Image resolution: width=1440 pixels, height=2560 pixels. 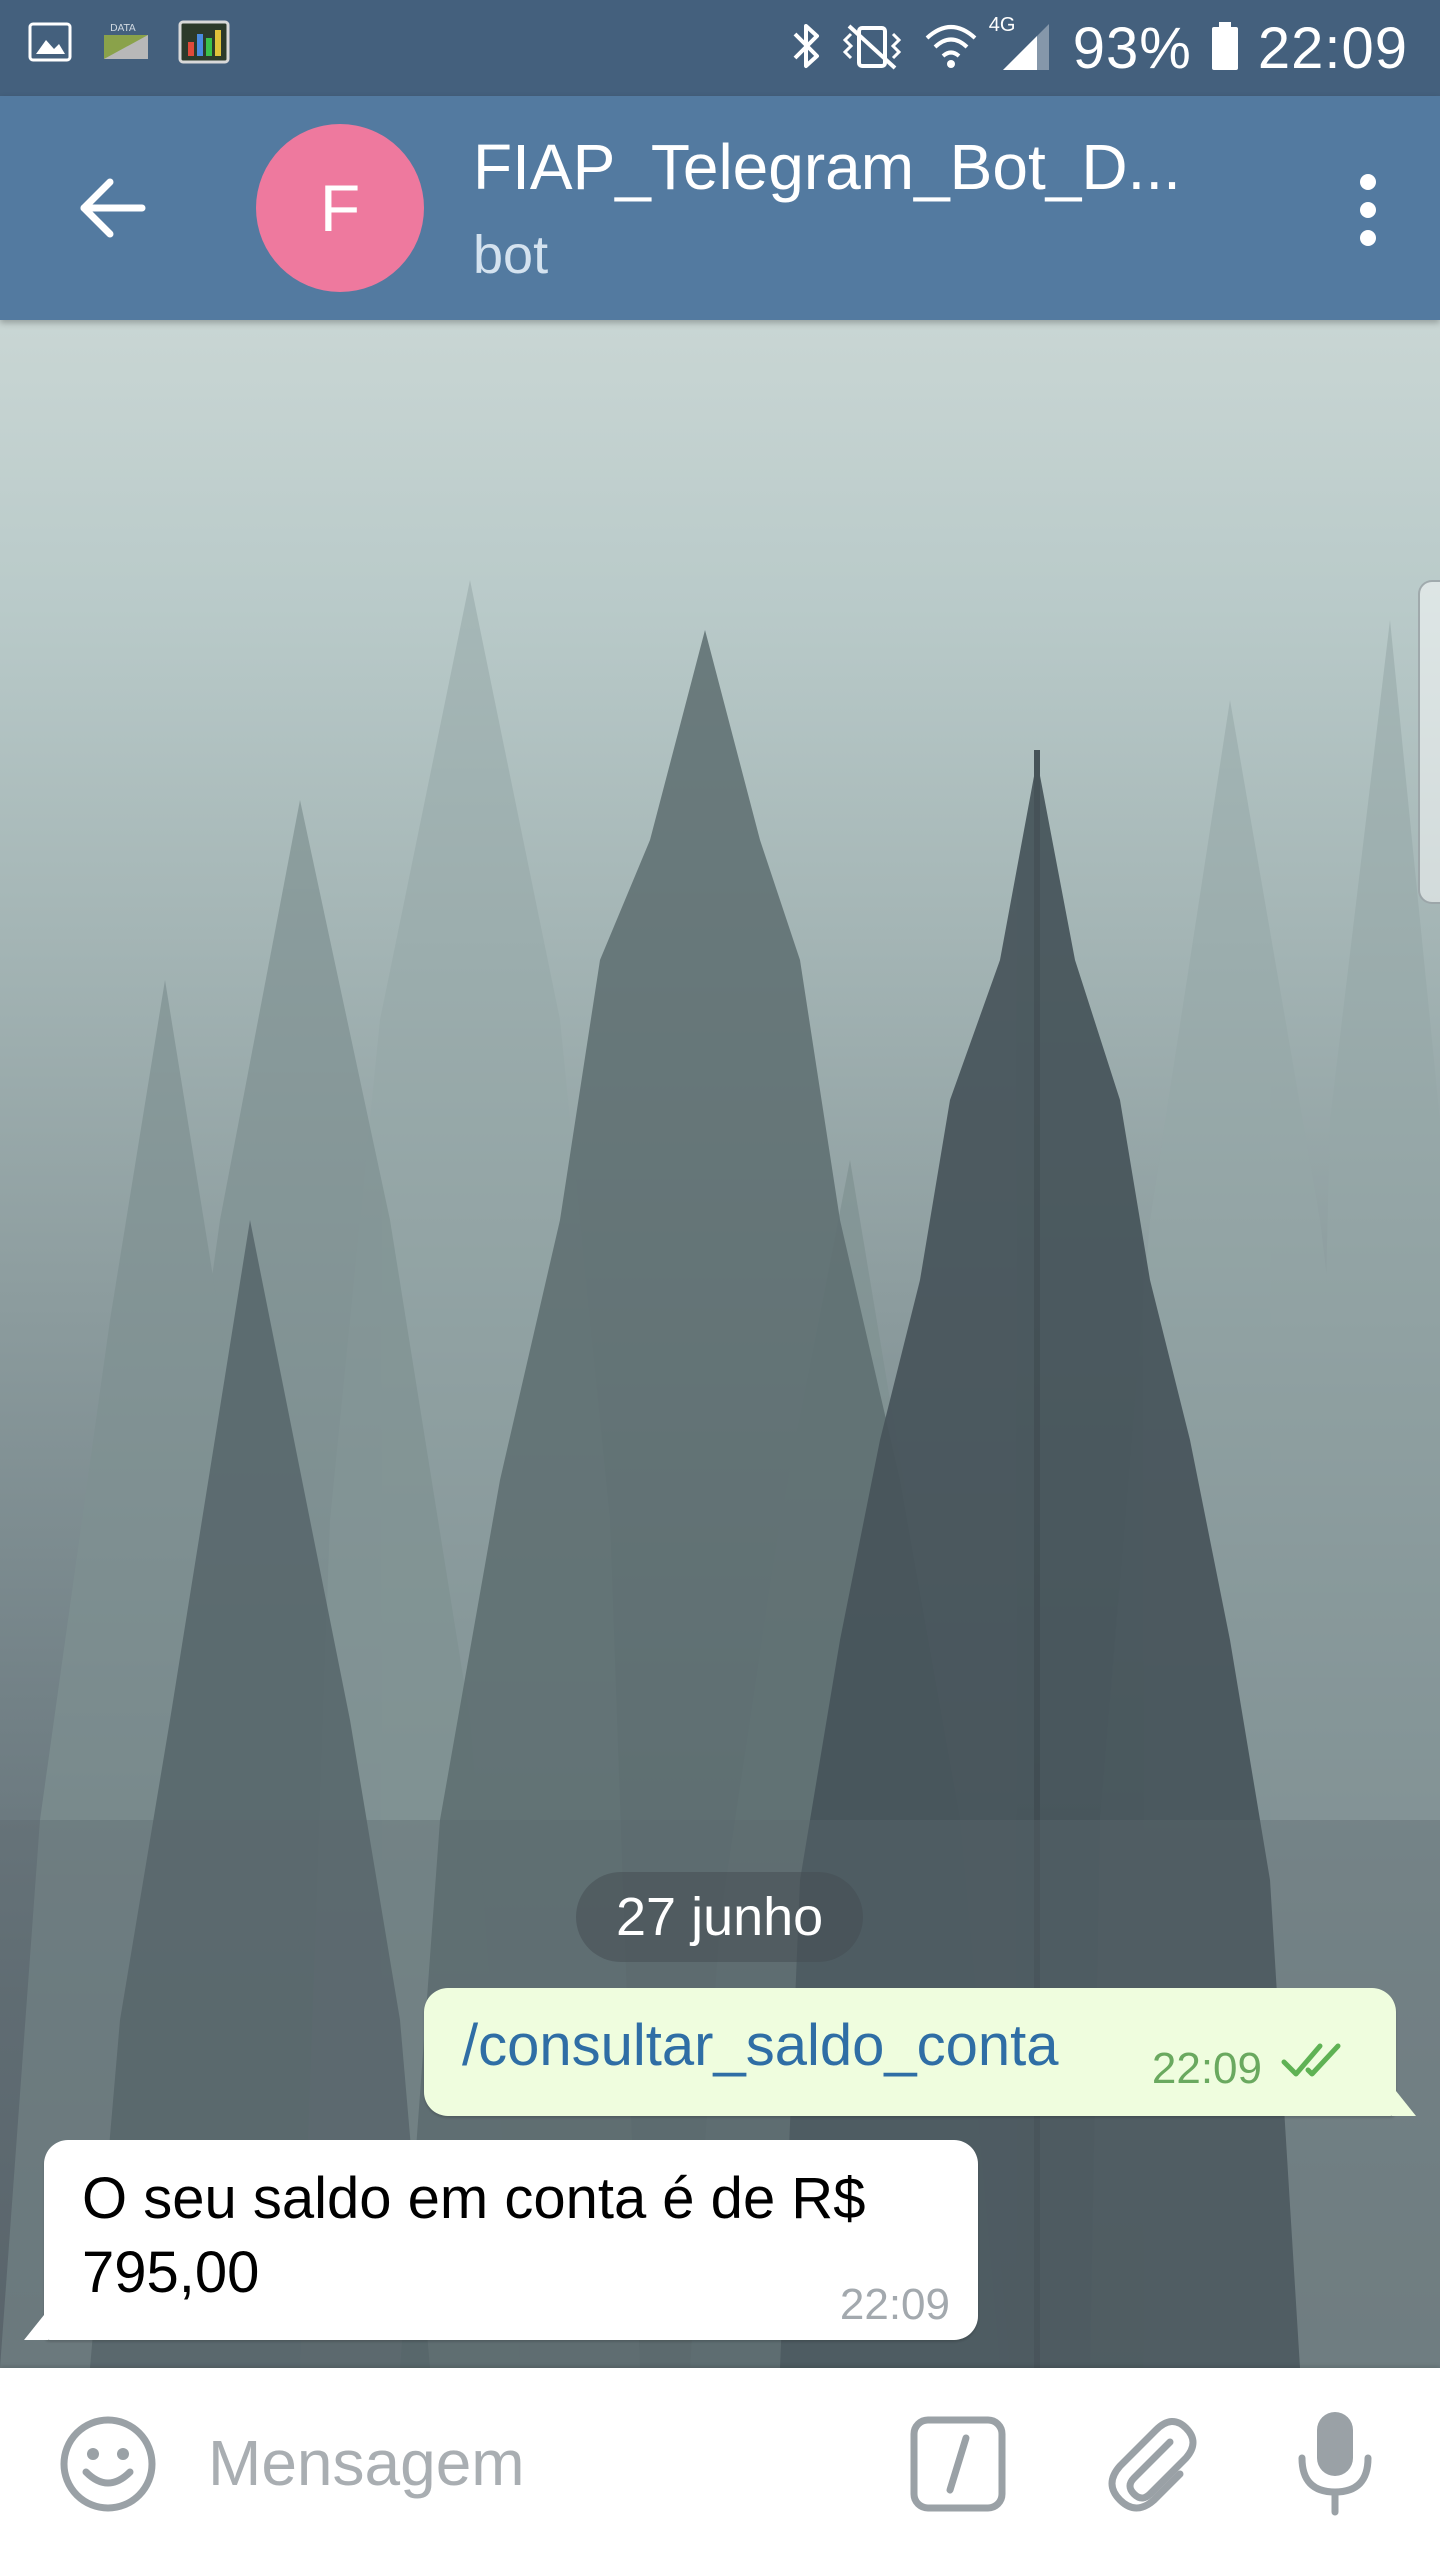 I want to click on avatar: F, so click(x=340, y=208).